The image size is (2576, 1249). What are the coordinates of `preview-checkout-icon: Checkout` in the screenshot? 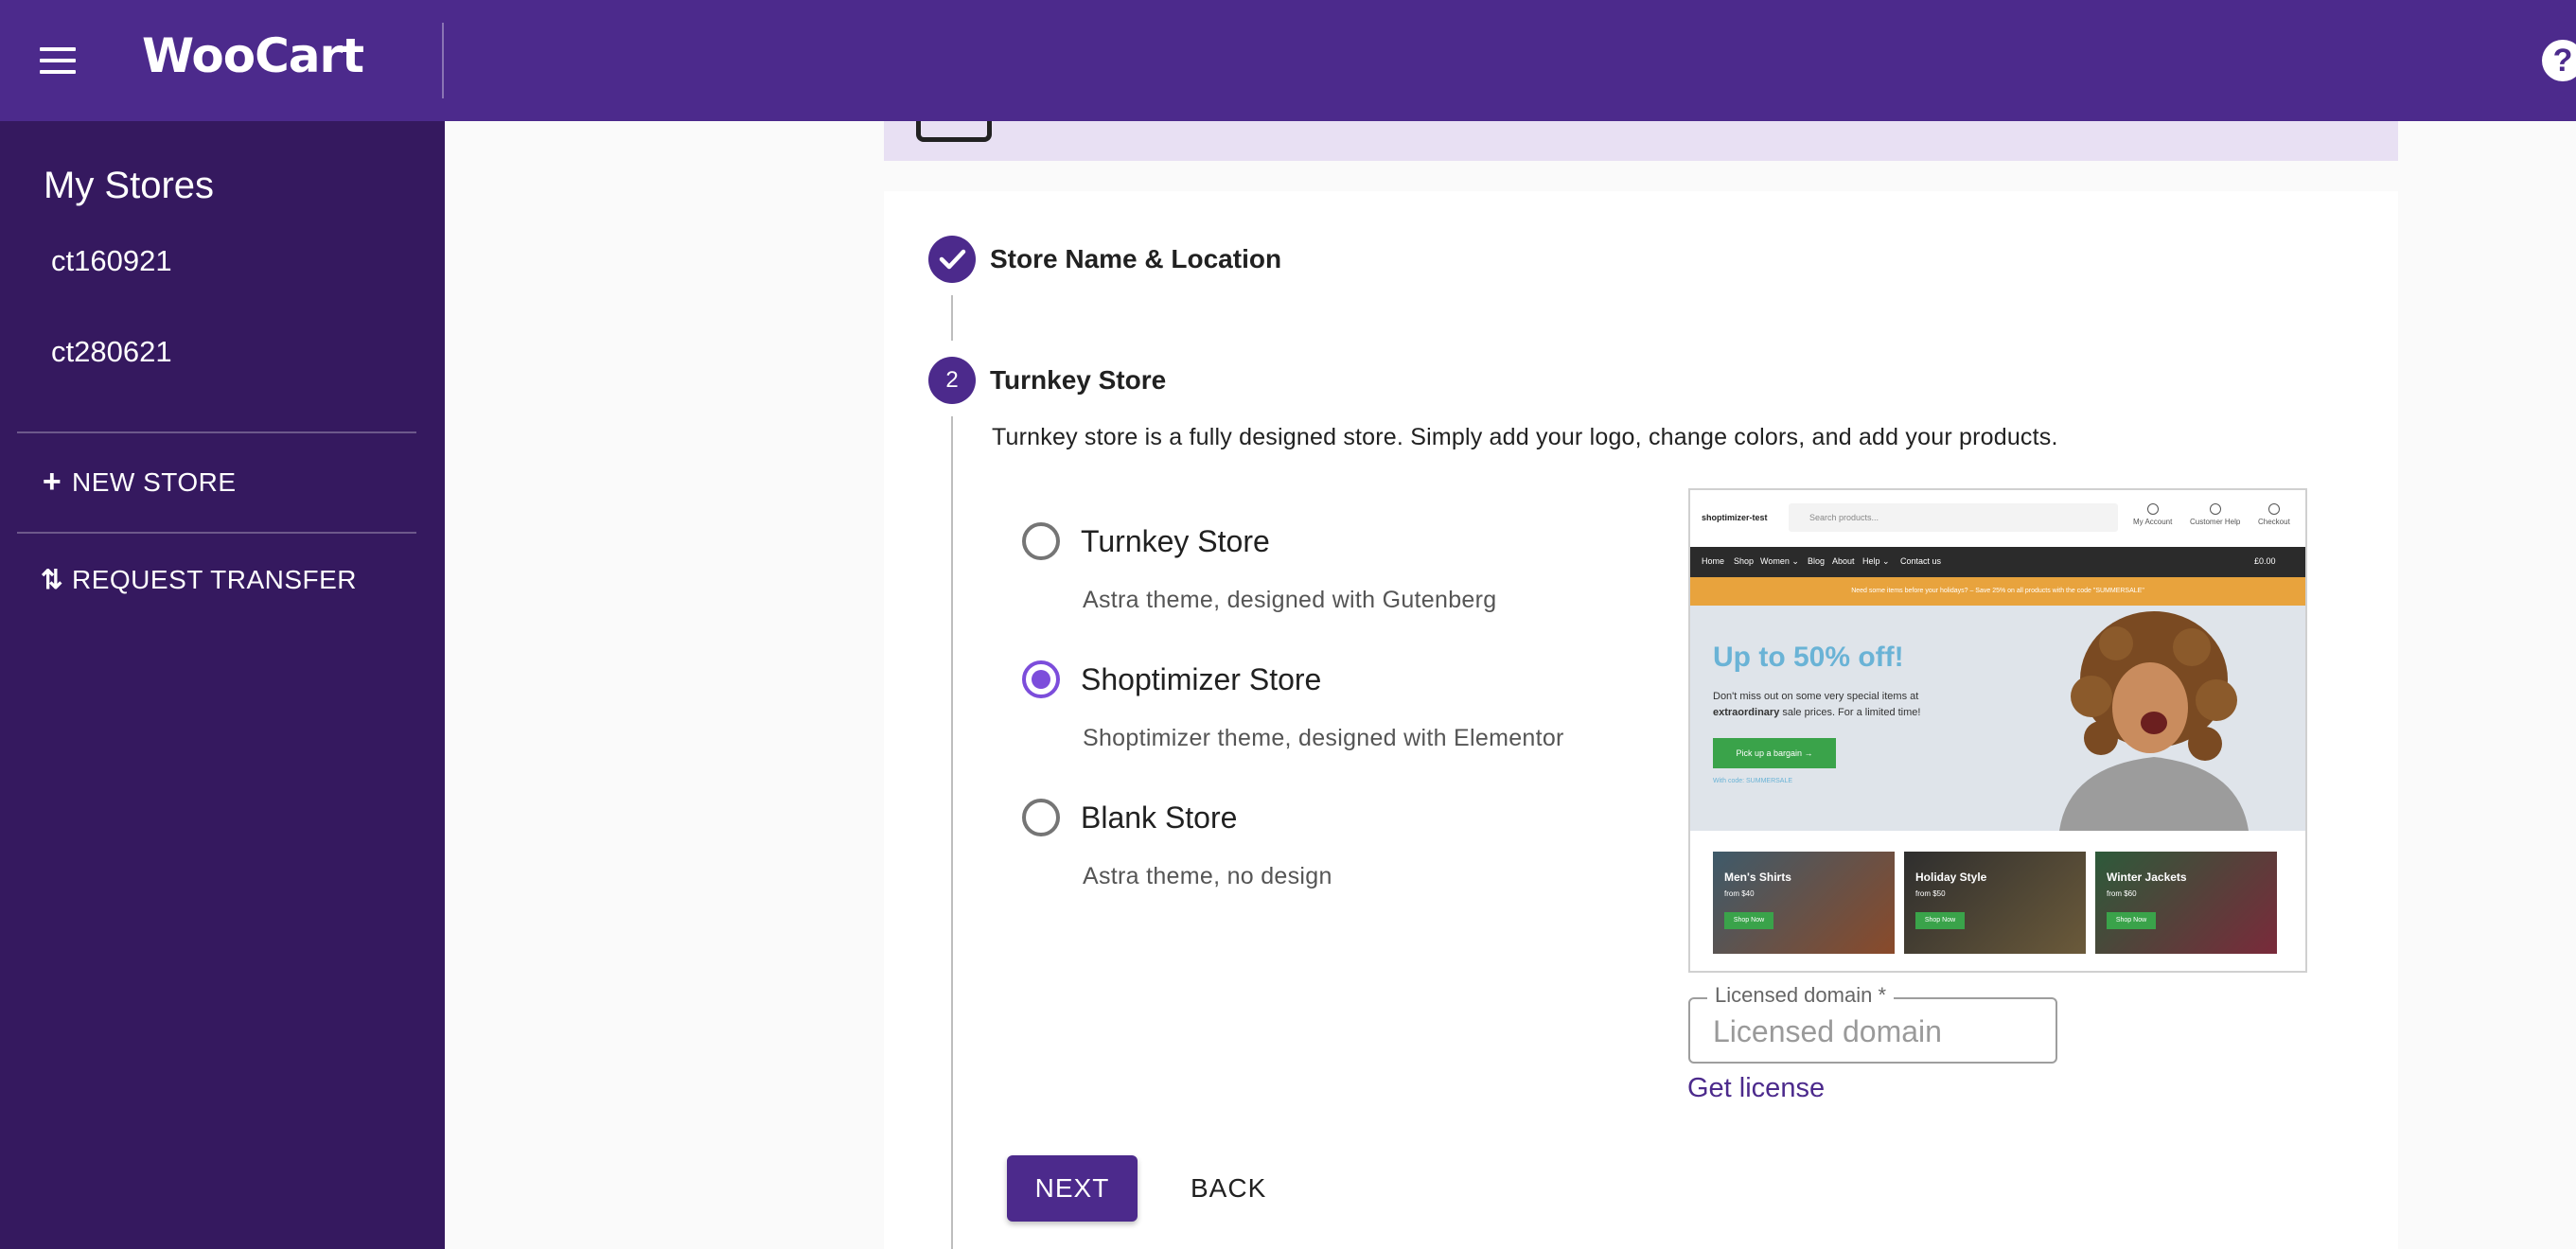 It's located at (2274, 514).